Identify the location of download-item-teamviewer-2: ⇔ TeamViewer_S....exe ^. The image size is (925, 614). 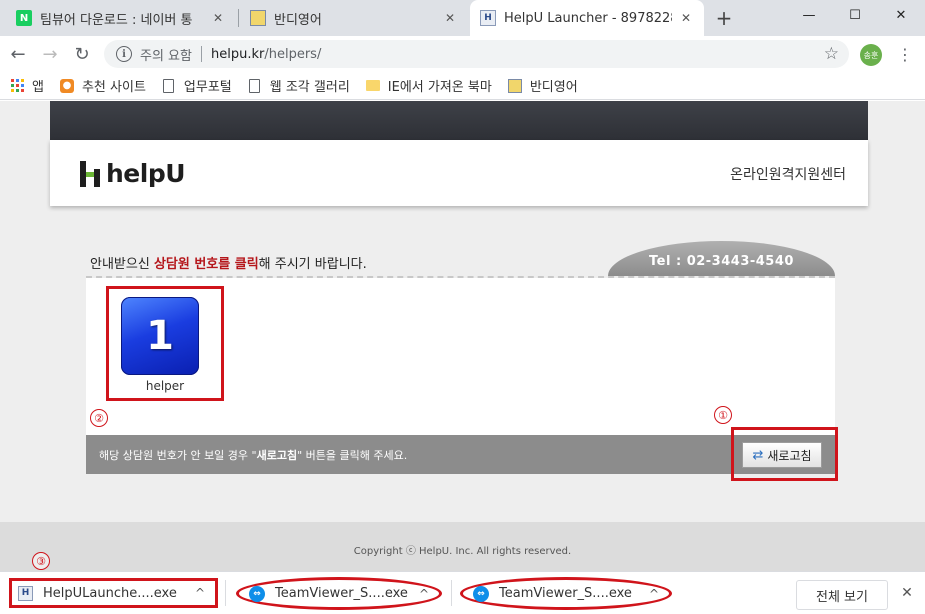
(566, 593).